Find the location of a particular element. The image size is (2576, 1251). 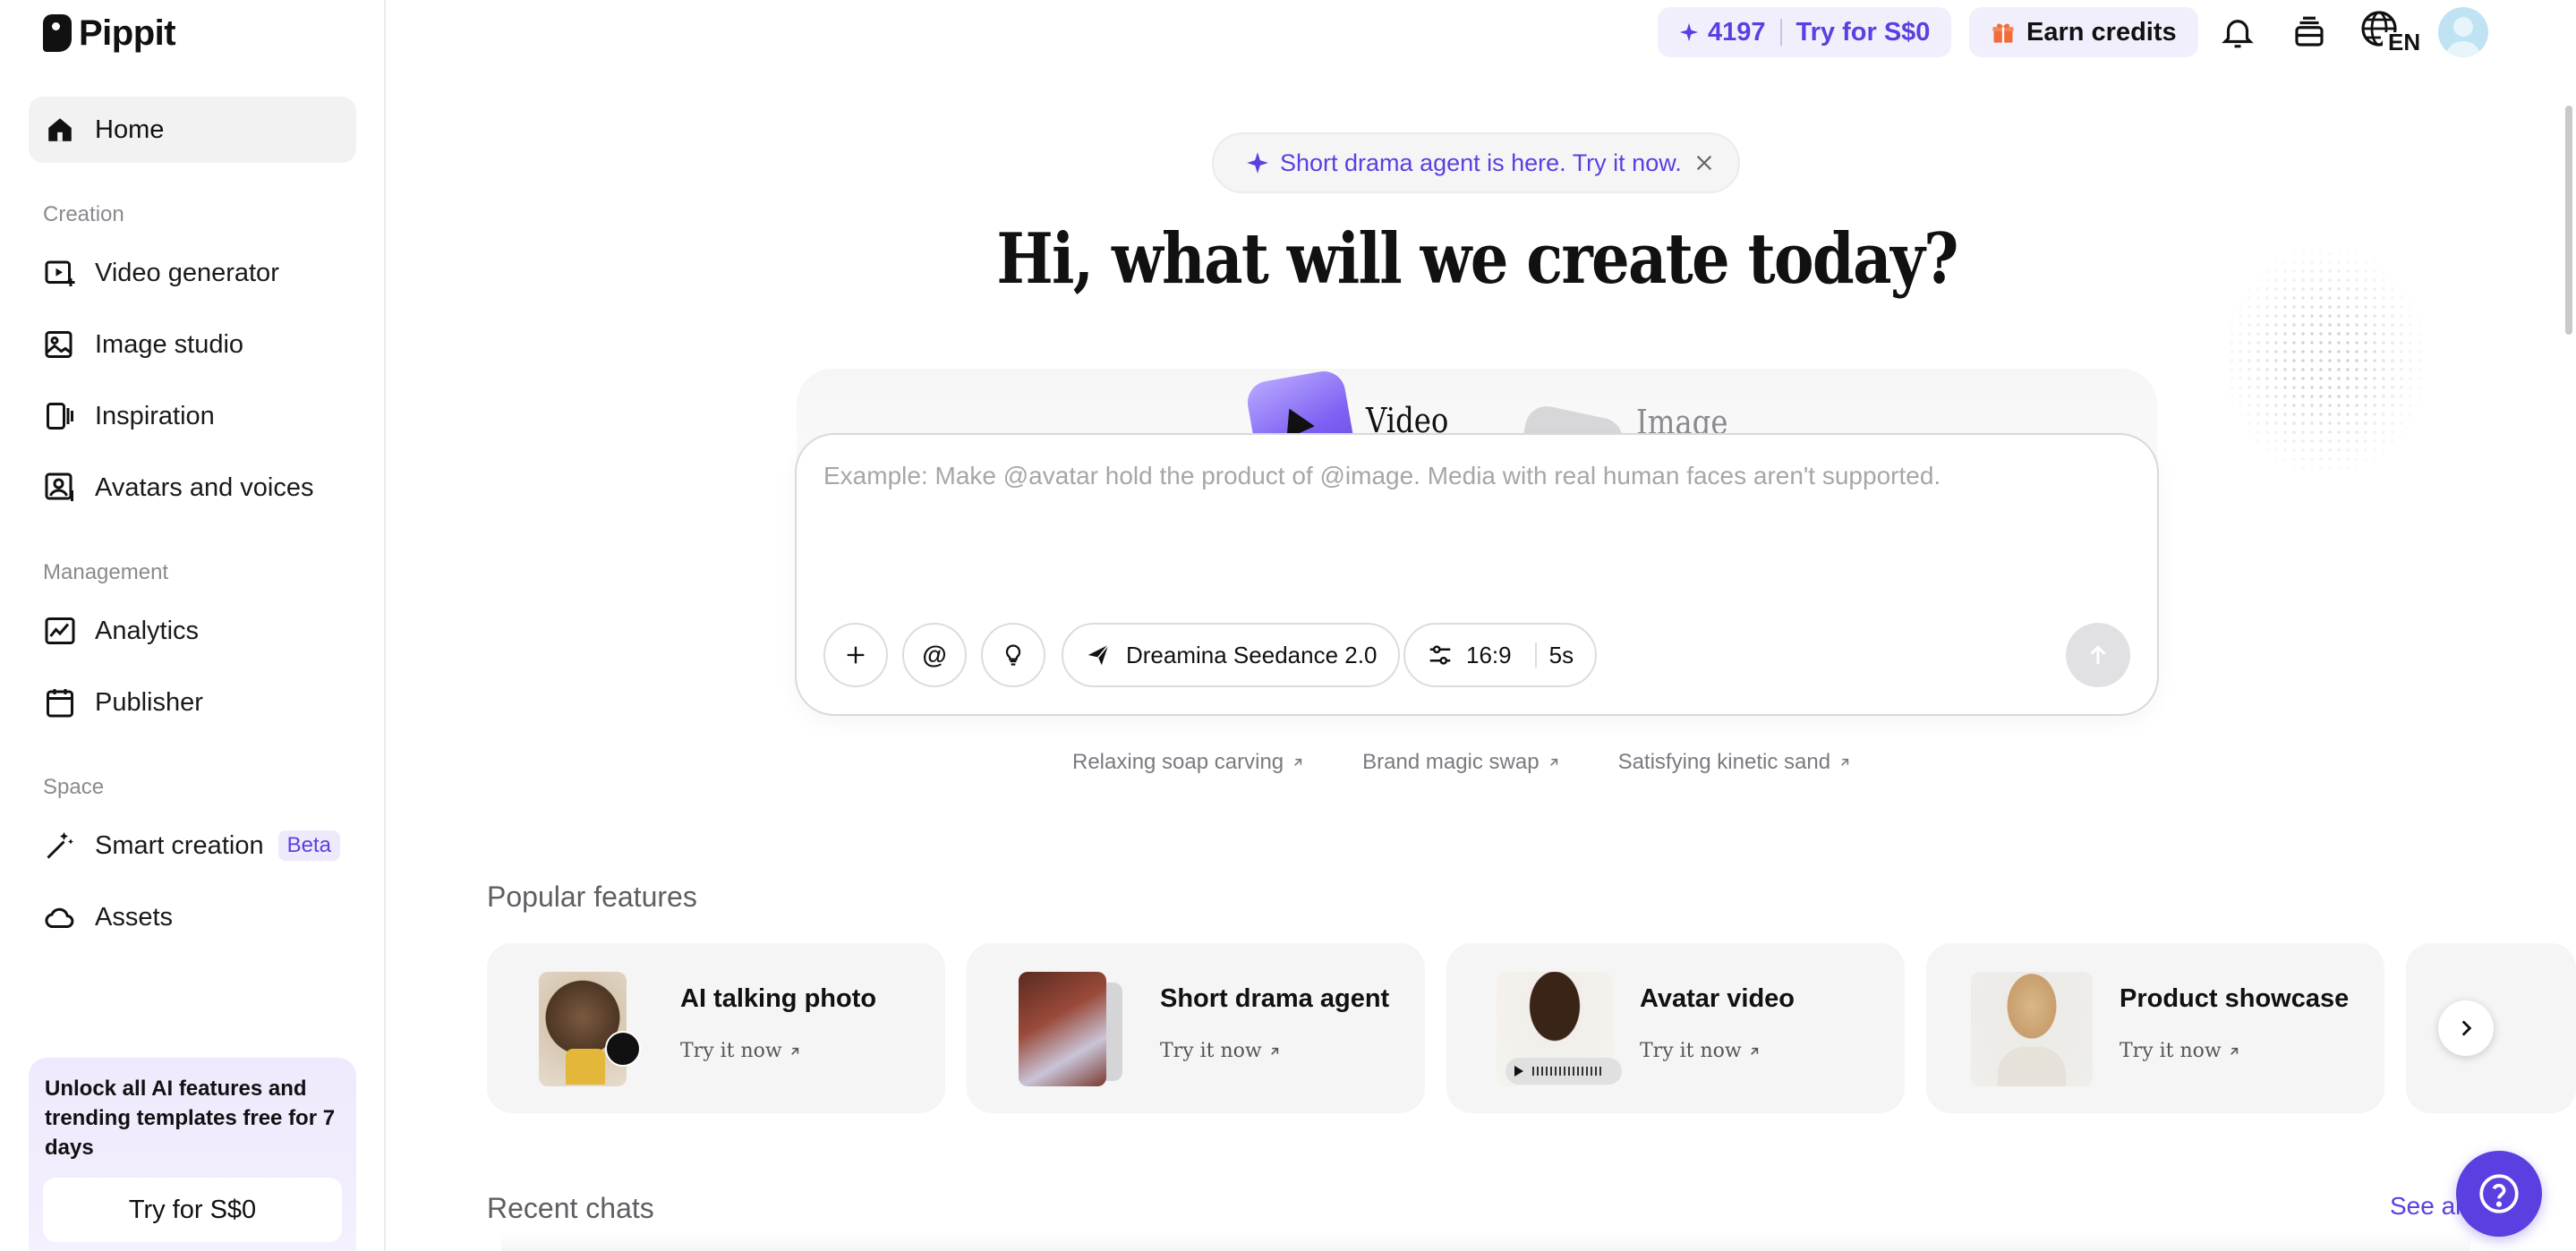

sidebar-item-home: Home is located at coordinates (192, 130).